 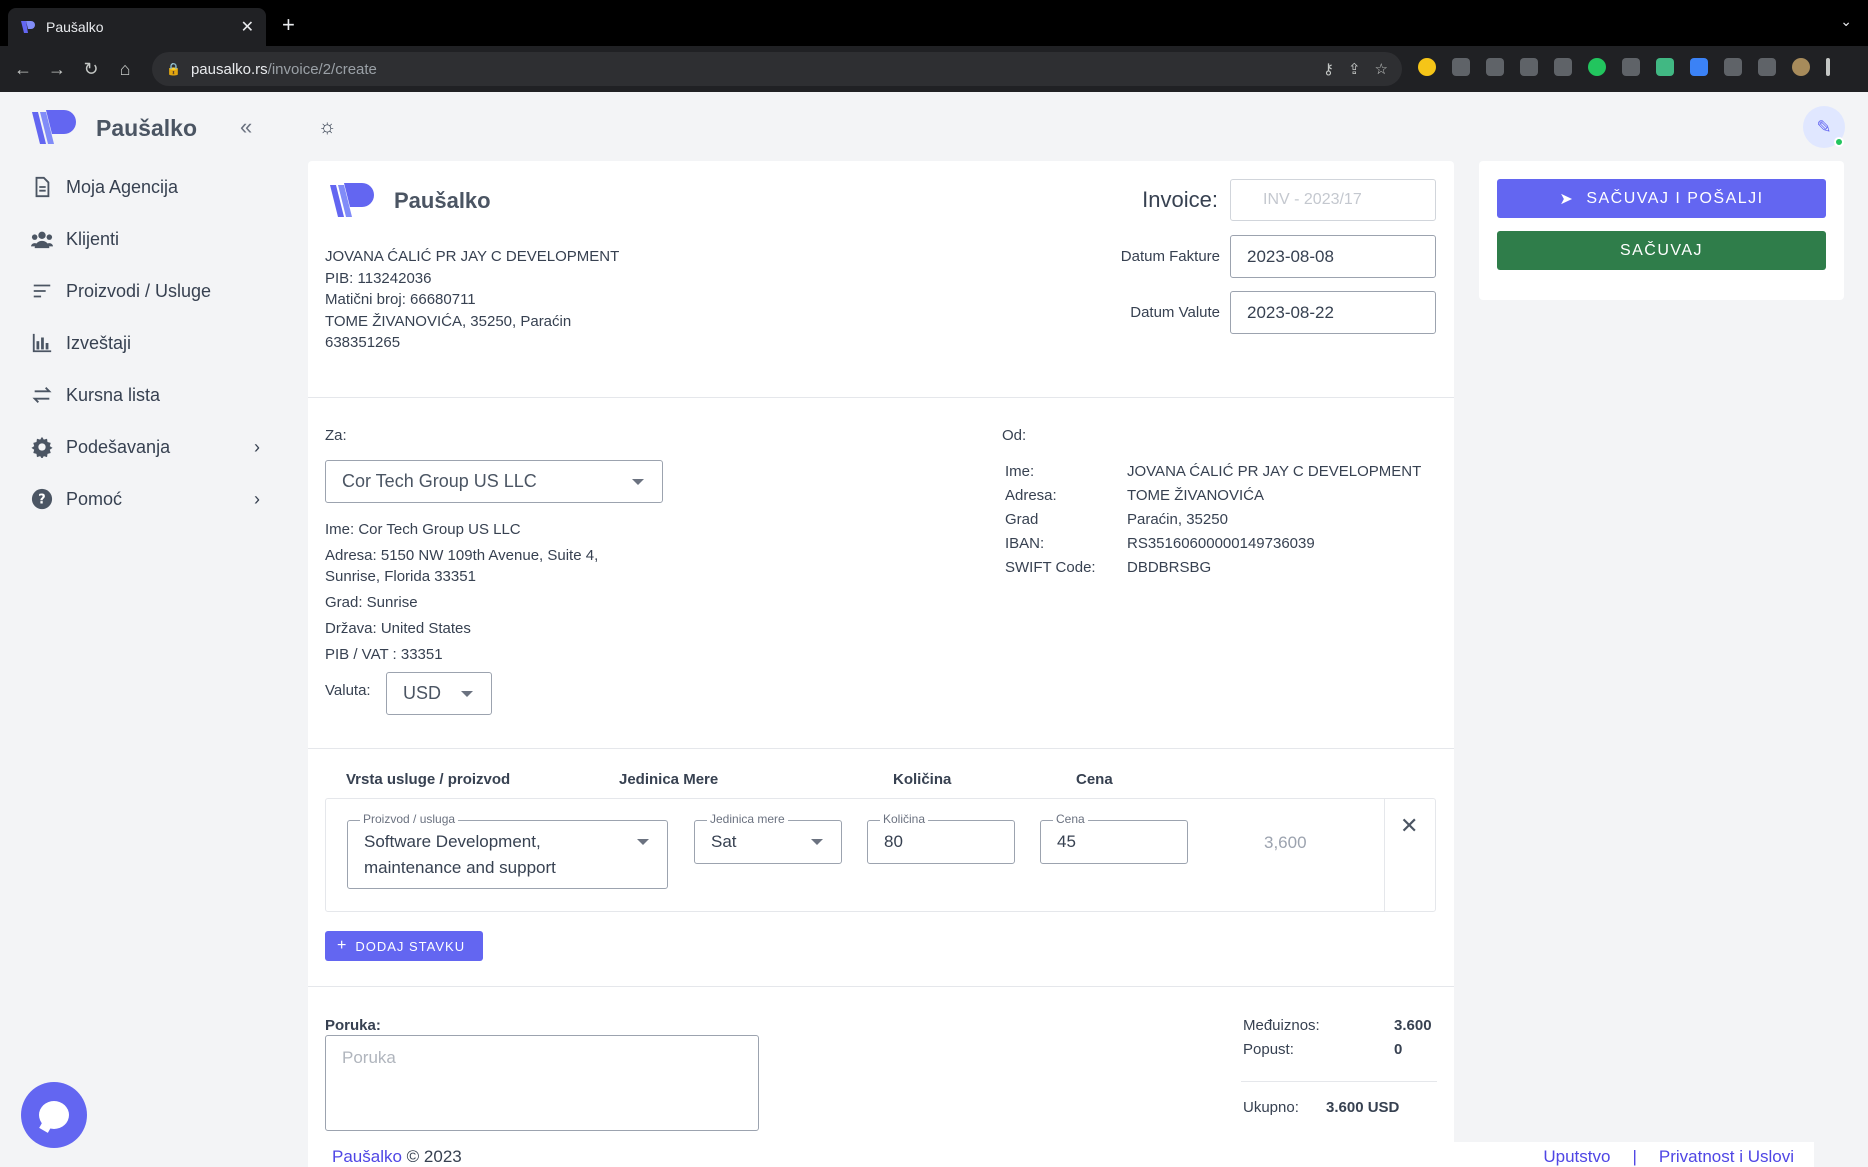 What do you see at coordinates (439, 693) in the screenshot?
I see `currency-select: USD` at bounding box center [439, 693].